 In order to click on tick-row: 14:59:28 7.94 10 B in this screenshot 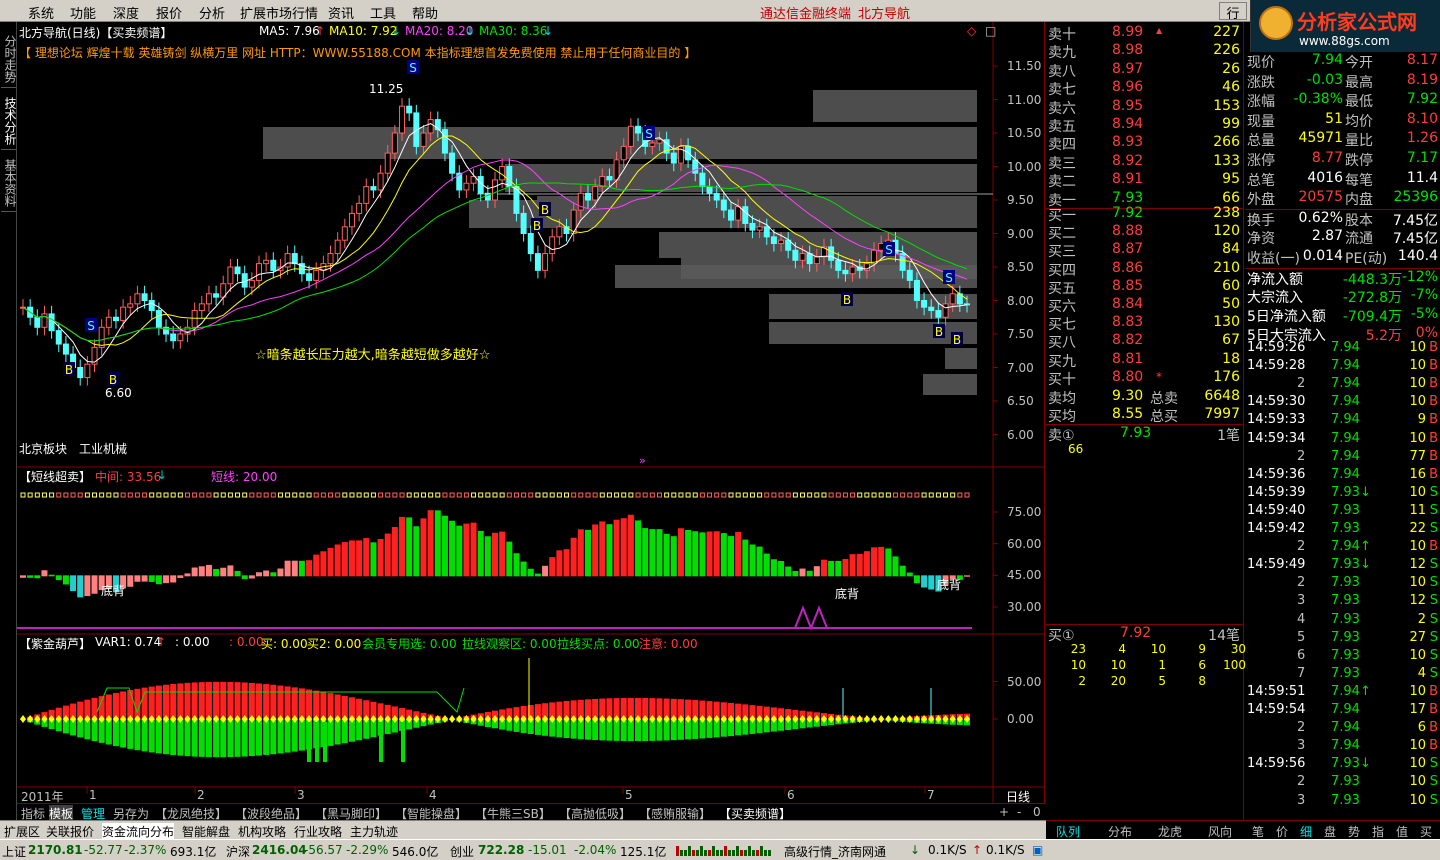, I will do `click(1342, 367)`.